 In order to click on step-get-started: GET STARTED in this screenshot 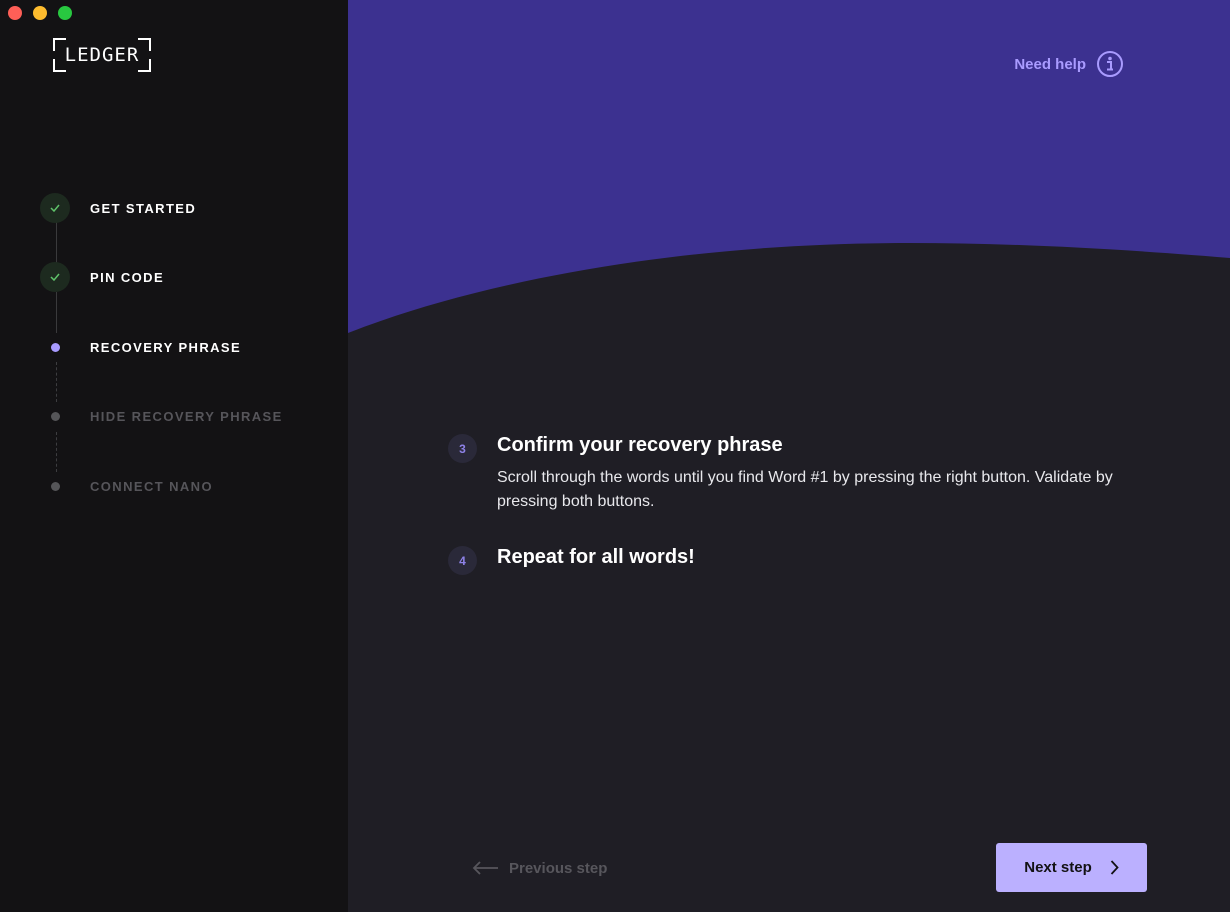, I will do `click(118, 208)`.